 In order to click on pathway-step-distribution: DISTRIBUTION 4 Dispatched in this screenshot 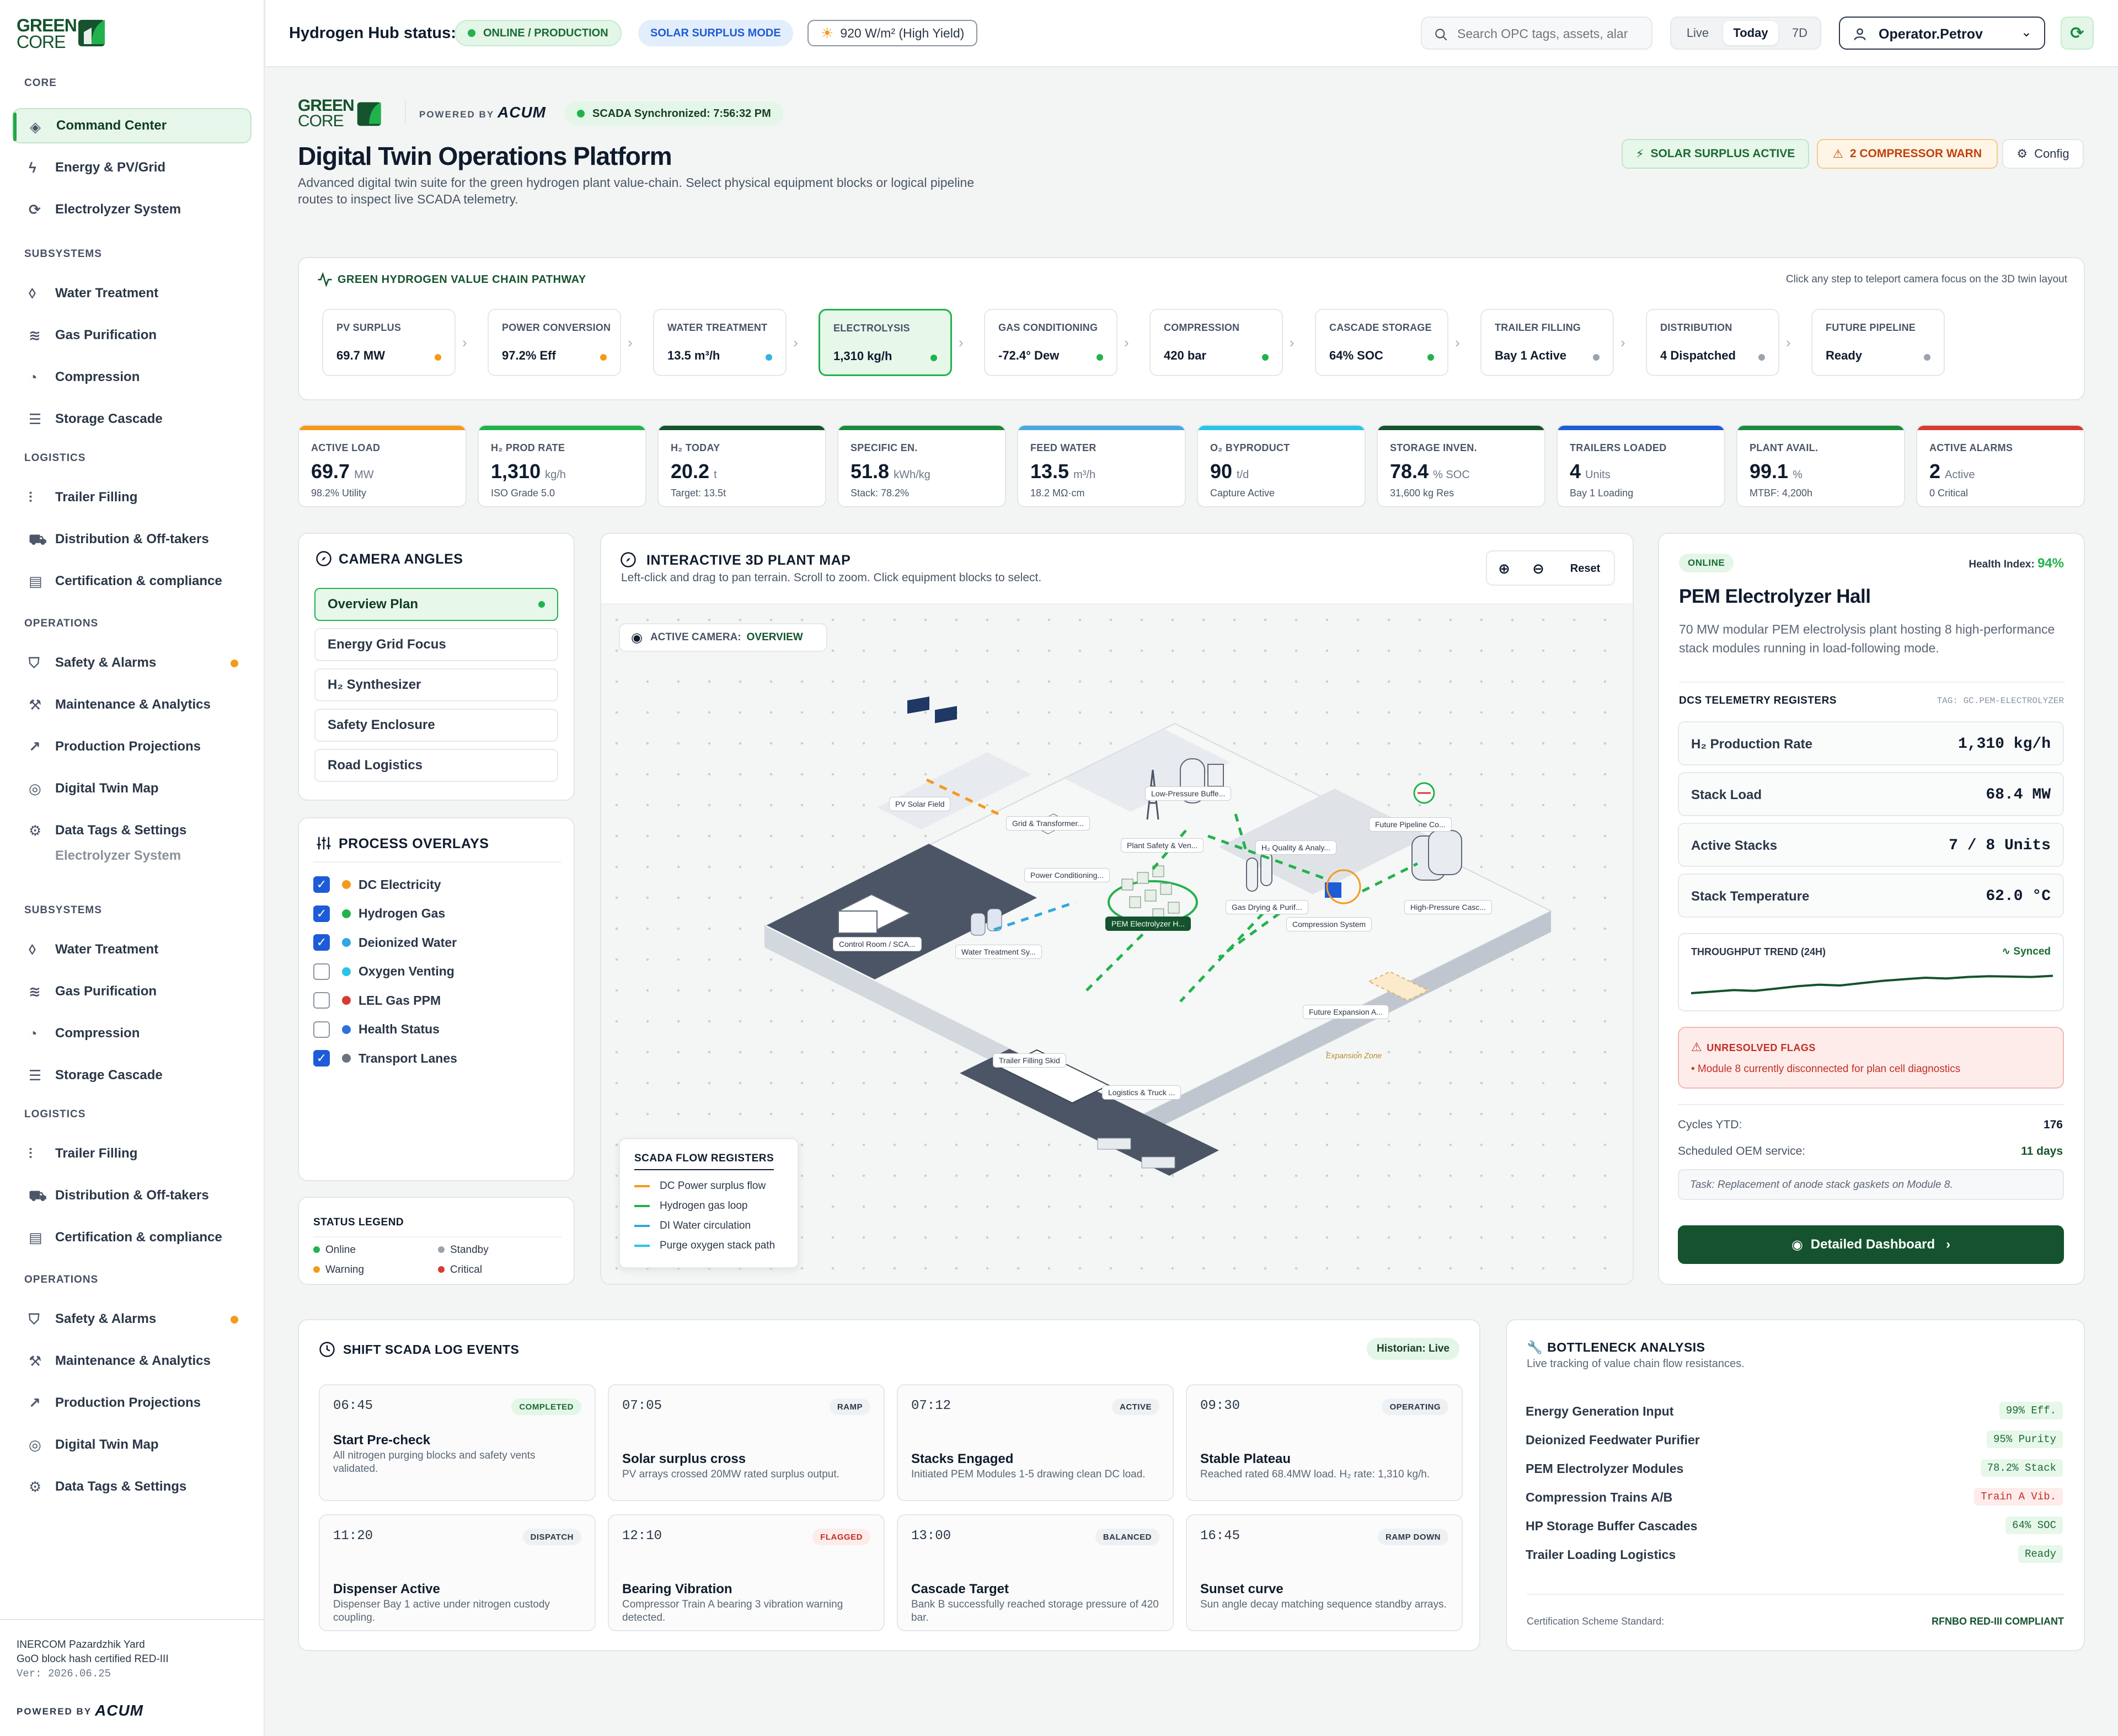, I will do `click(1712, 342)`.